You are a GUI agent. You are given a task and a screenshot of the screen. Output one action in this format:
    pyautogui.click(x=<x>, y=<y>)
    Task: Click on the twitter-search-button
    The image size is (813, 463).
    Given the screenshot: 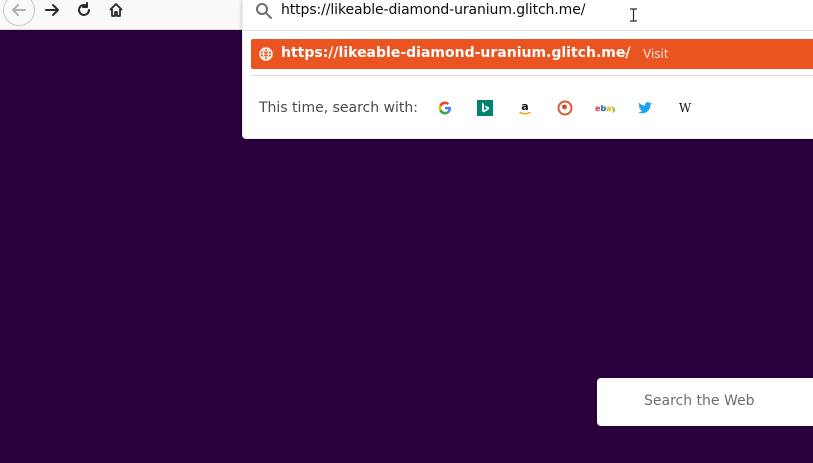 What is the action you would take?
    pyautogui.click(x=645, y=108)
    